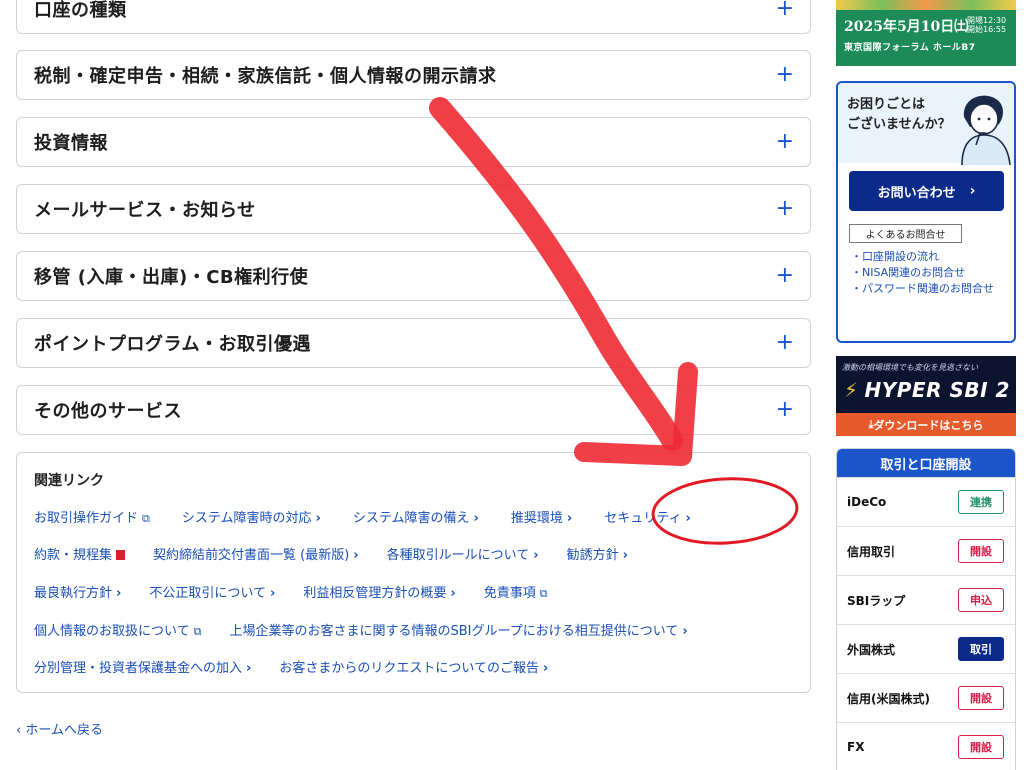 The image size is (1024, 770). I want to click on link-system-failure-response: システム障害時の対応 ›, so click(251, 516).